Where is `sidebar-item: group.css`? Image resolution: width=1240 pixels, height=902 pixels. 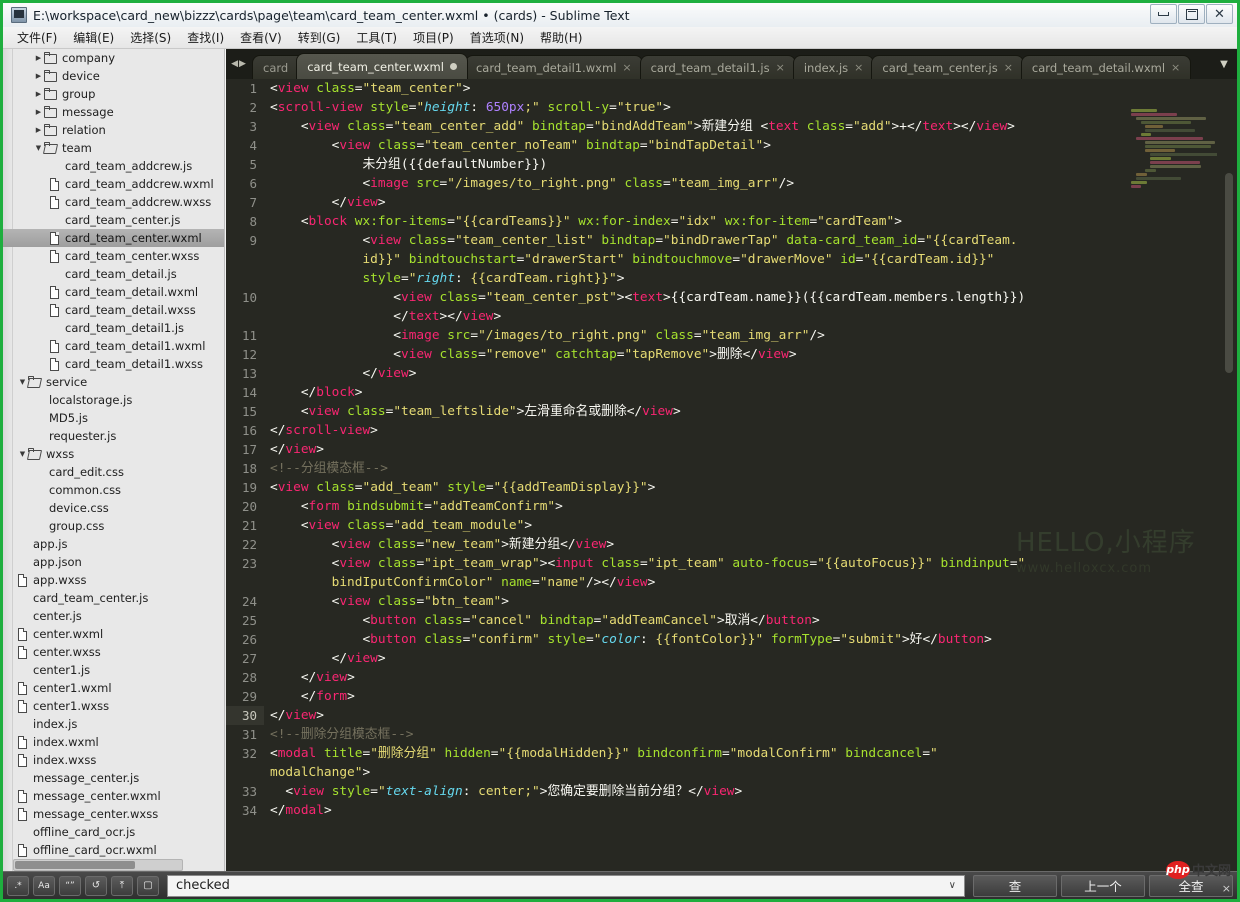 sidebar-item: group.css is located at coordinates (113, 526).